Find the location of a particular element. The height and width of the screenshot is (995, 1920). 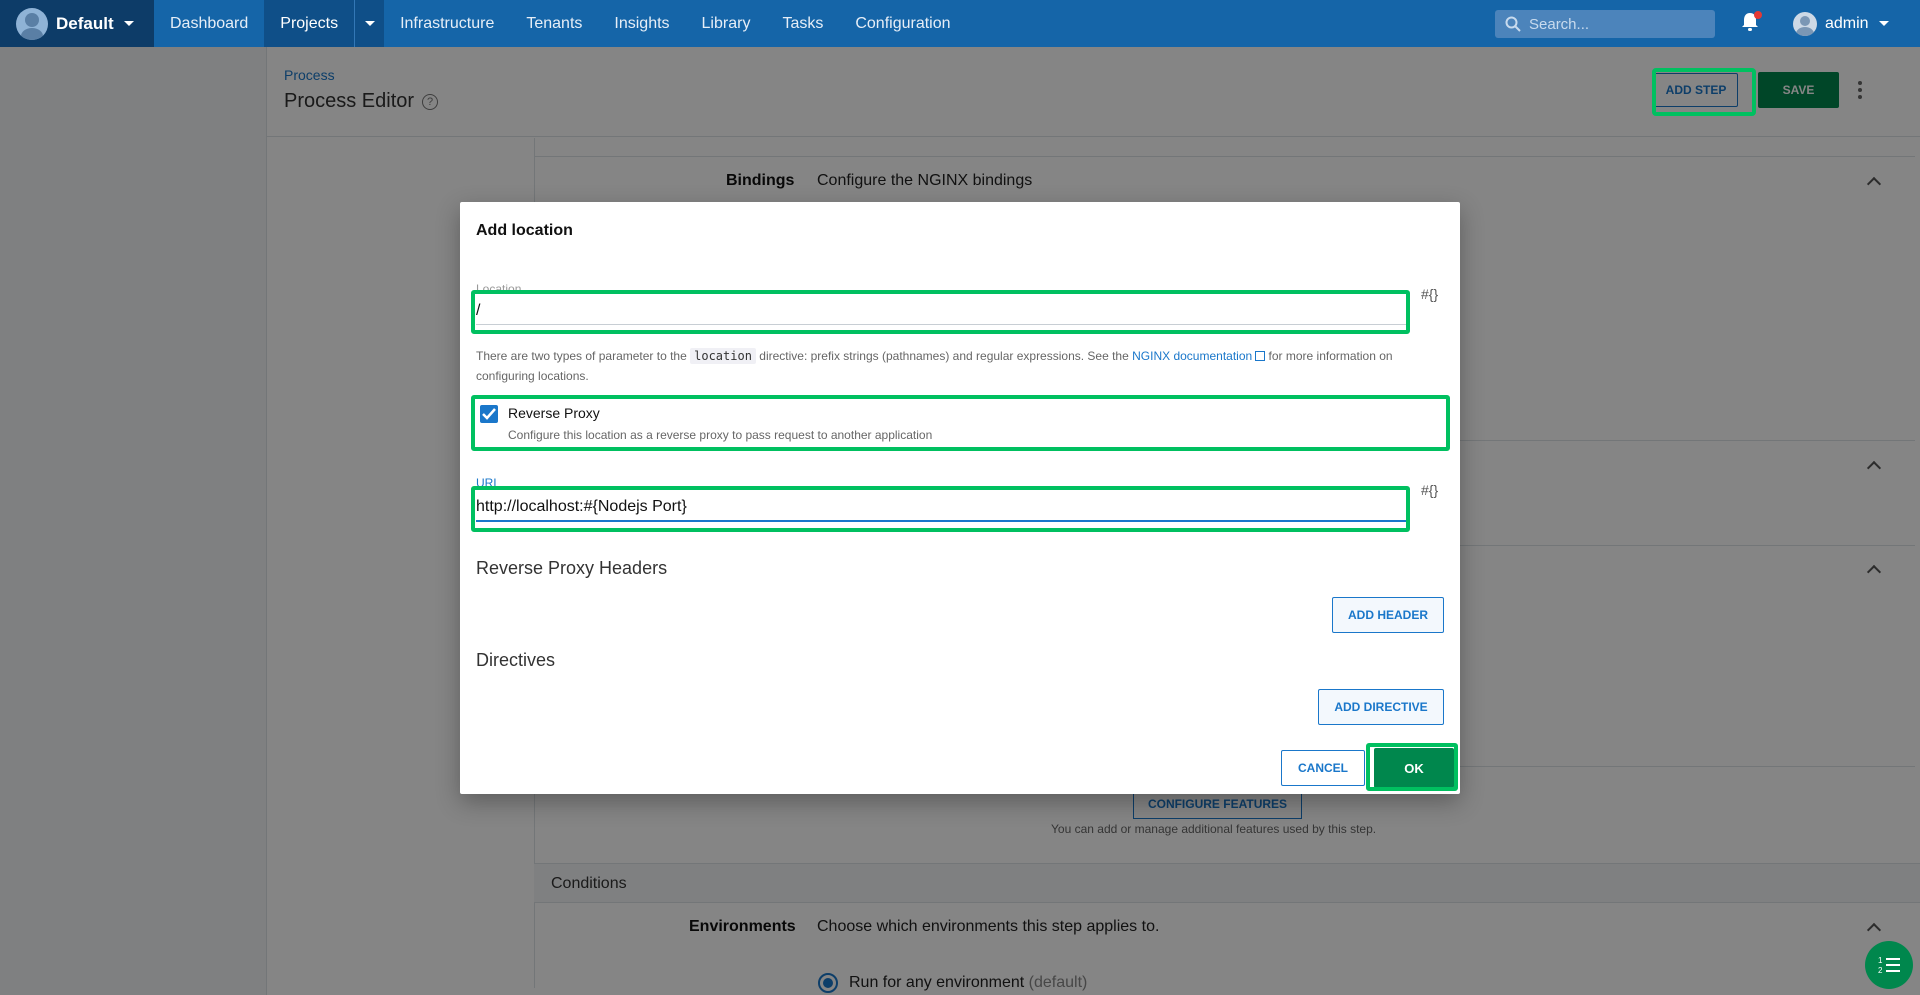

user-avatar-icon is located at coordinates (1805, 23).